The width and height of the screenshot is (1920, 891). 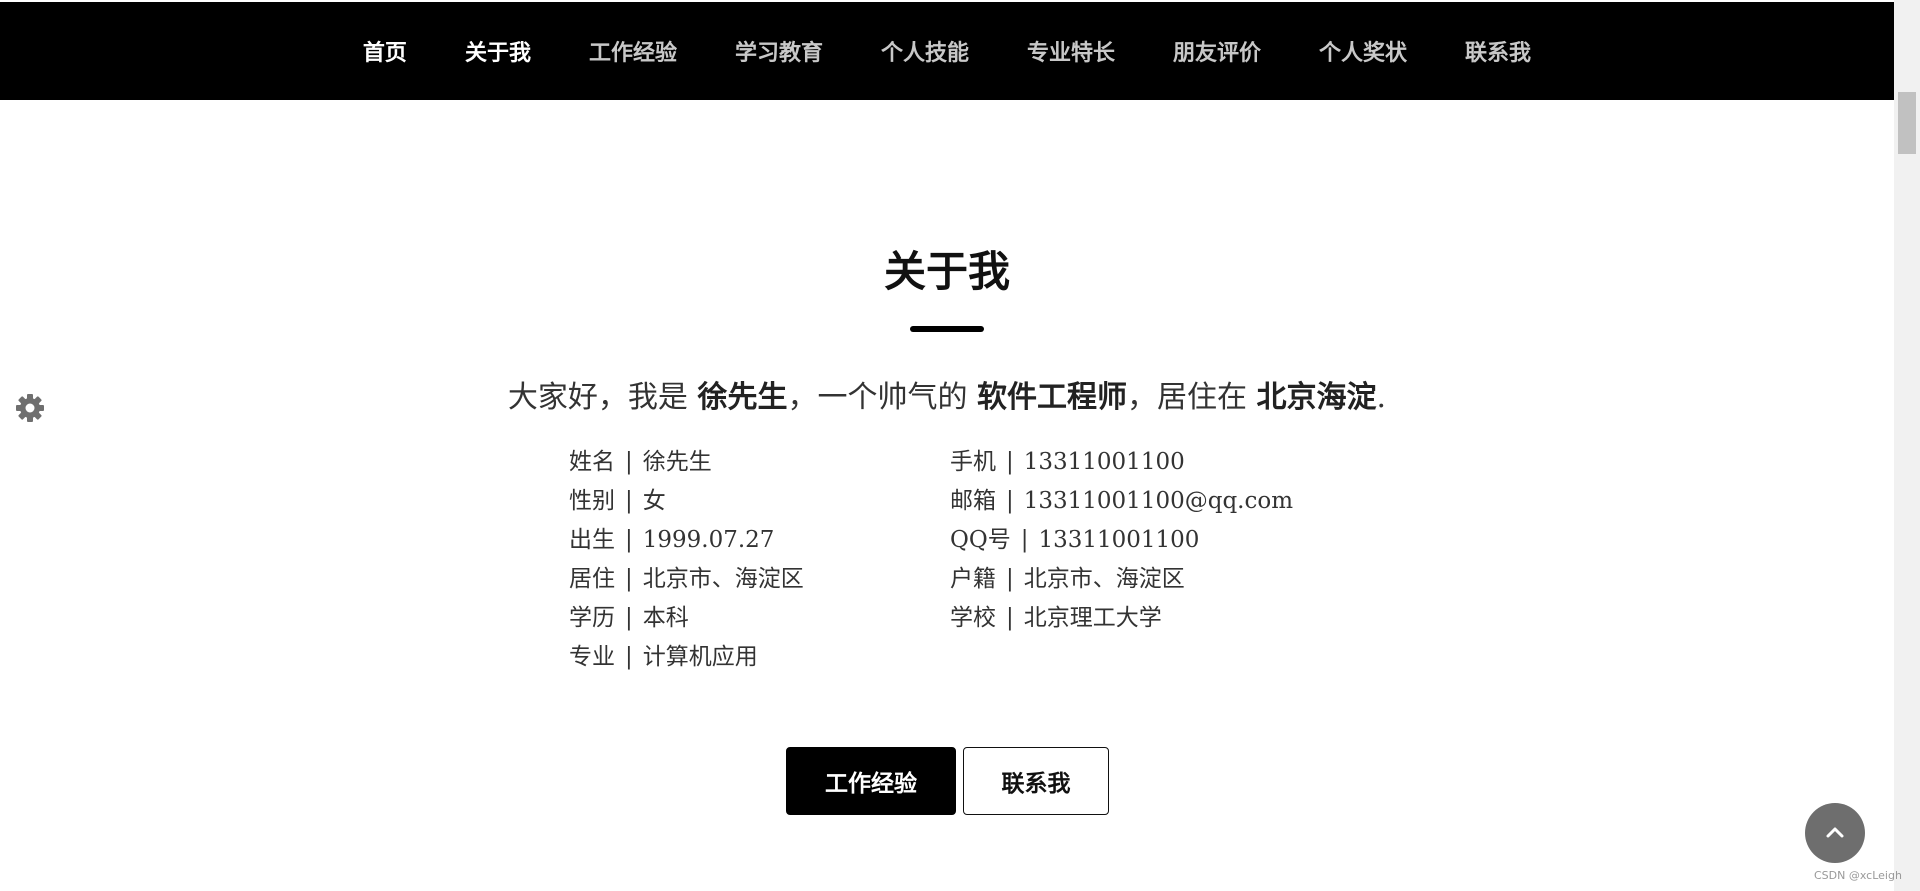 What do you see at coordinates (592, 540) in the screenshot?
I see `info-label: 出生` at bounding box center [592, 540].